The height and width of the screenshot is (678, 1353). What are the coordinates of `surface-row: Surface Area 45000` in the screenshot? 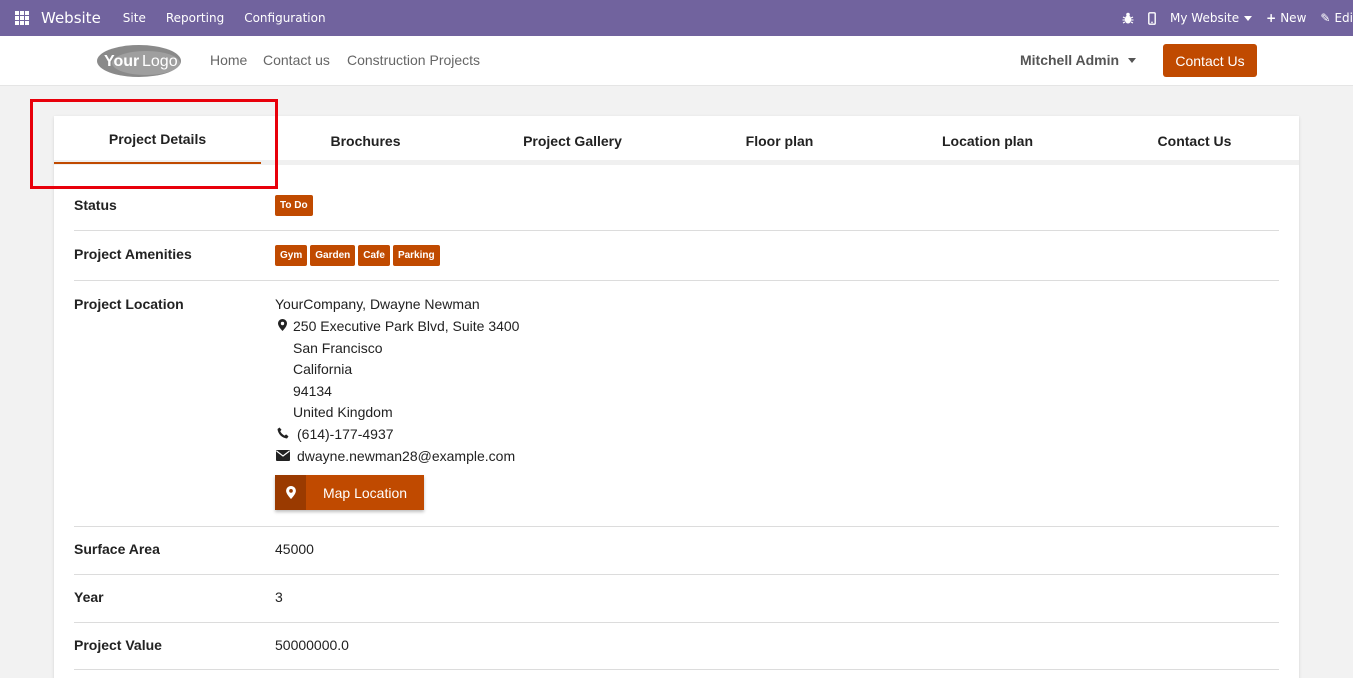 It's located at (676, 551).